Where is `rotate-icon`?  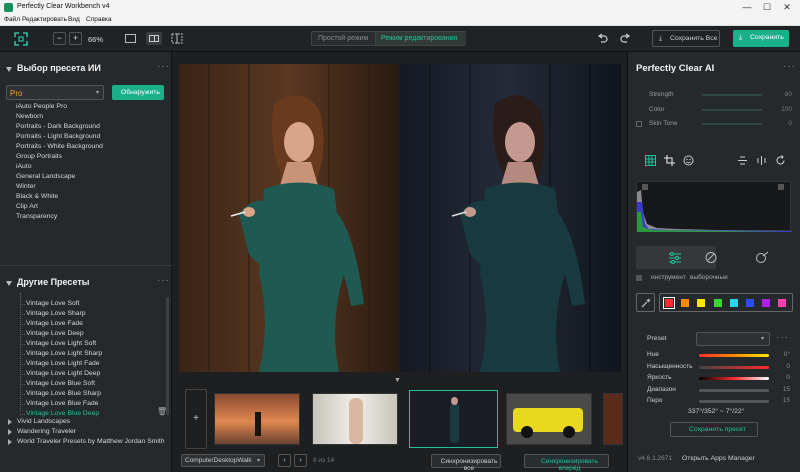 rotate-icon is located at coordinates (780, 160).